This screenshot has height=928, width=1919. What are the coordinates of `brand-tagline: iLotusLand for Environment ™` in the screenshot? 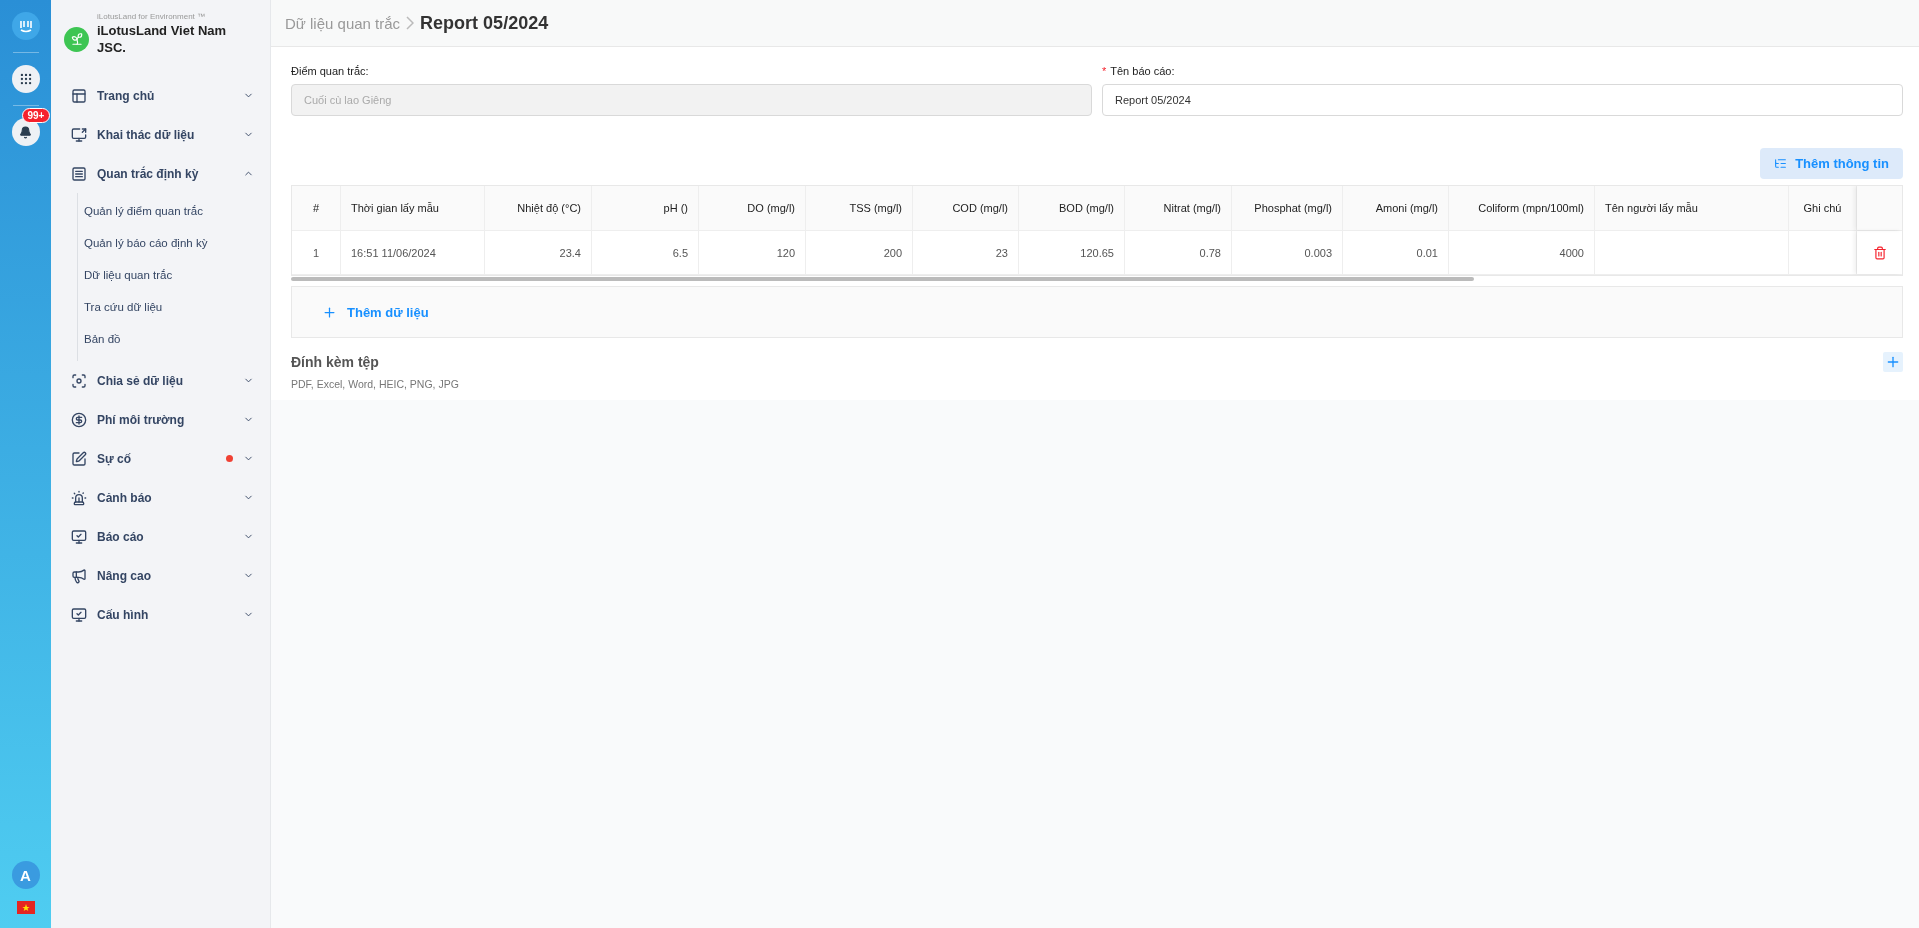 It's located at (152, 16).